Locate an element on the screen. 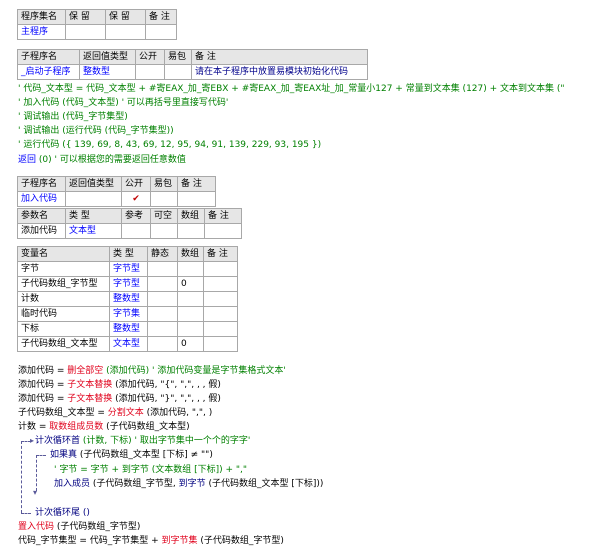 The image size is (608, 552). function-name: 分割文本 is located at coordinates (125, 413).